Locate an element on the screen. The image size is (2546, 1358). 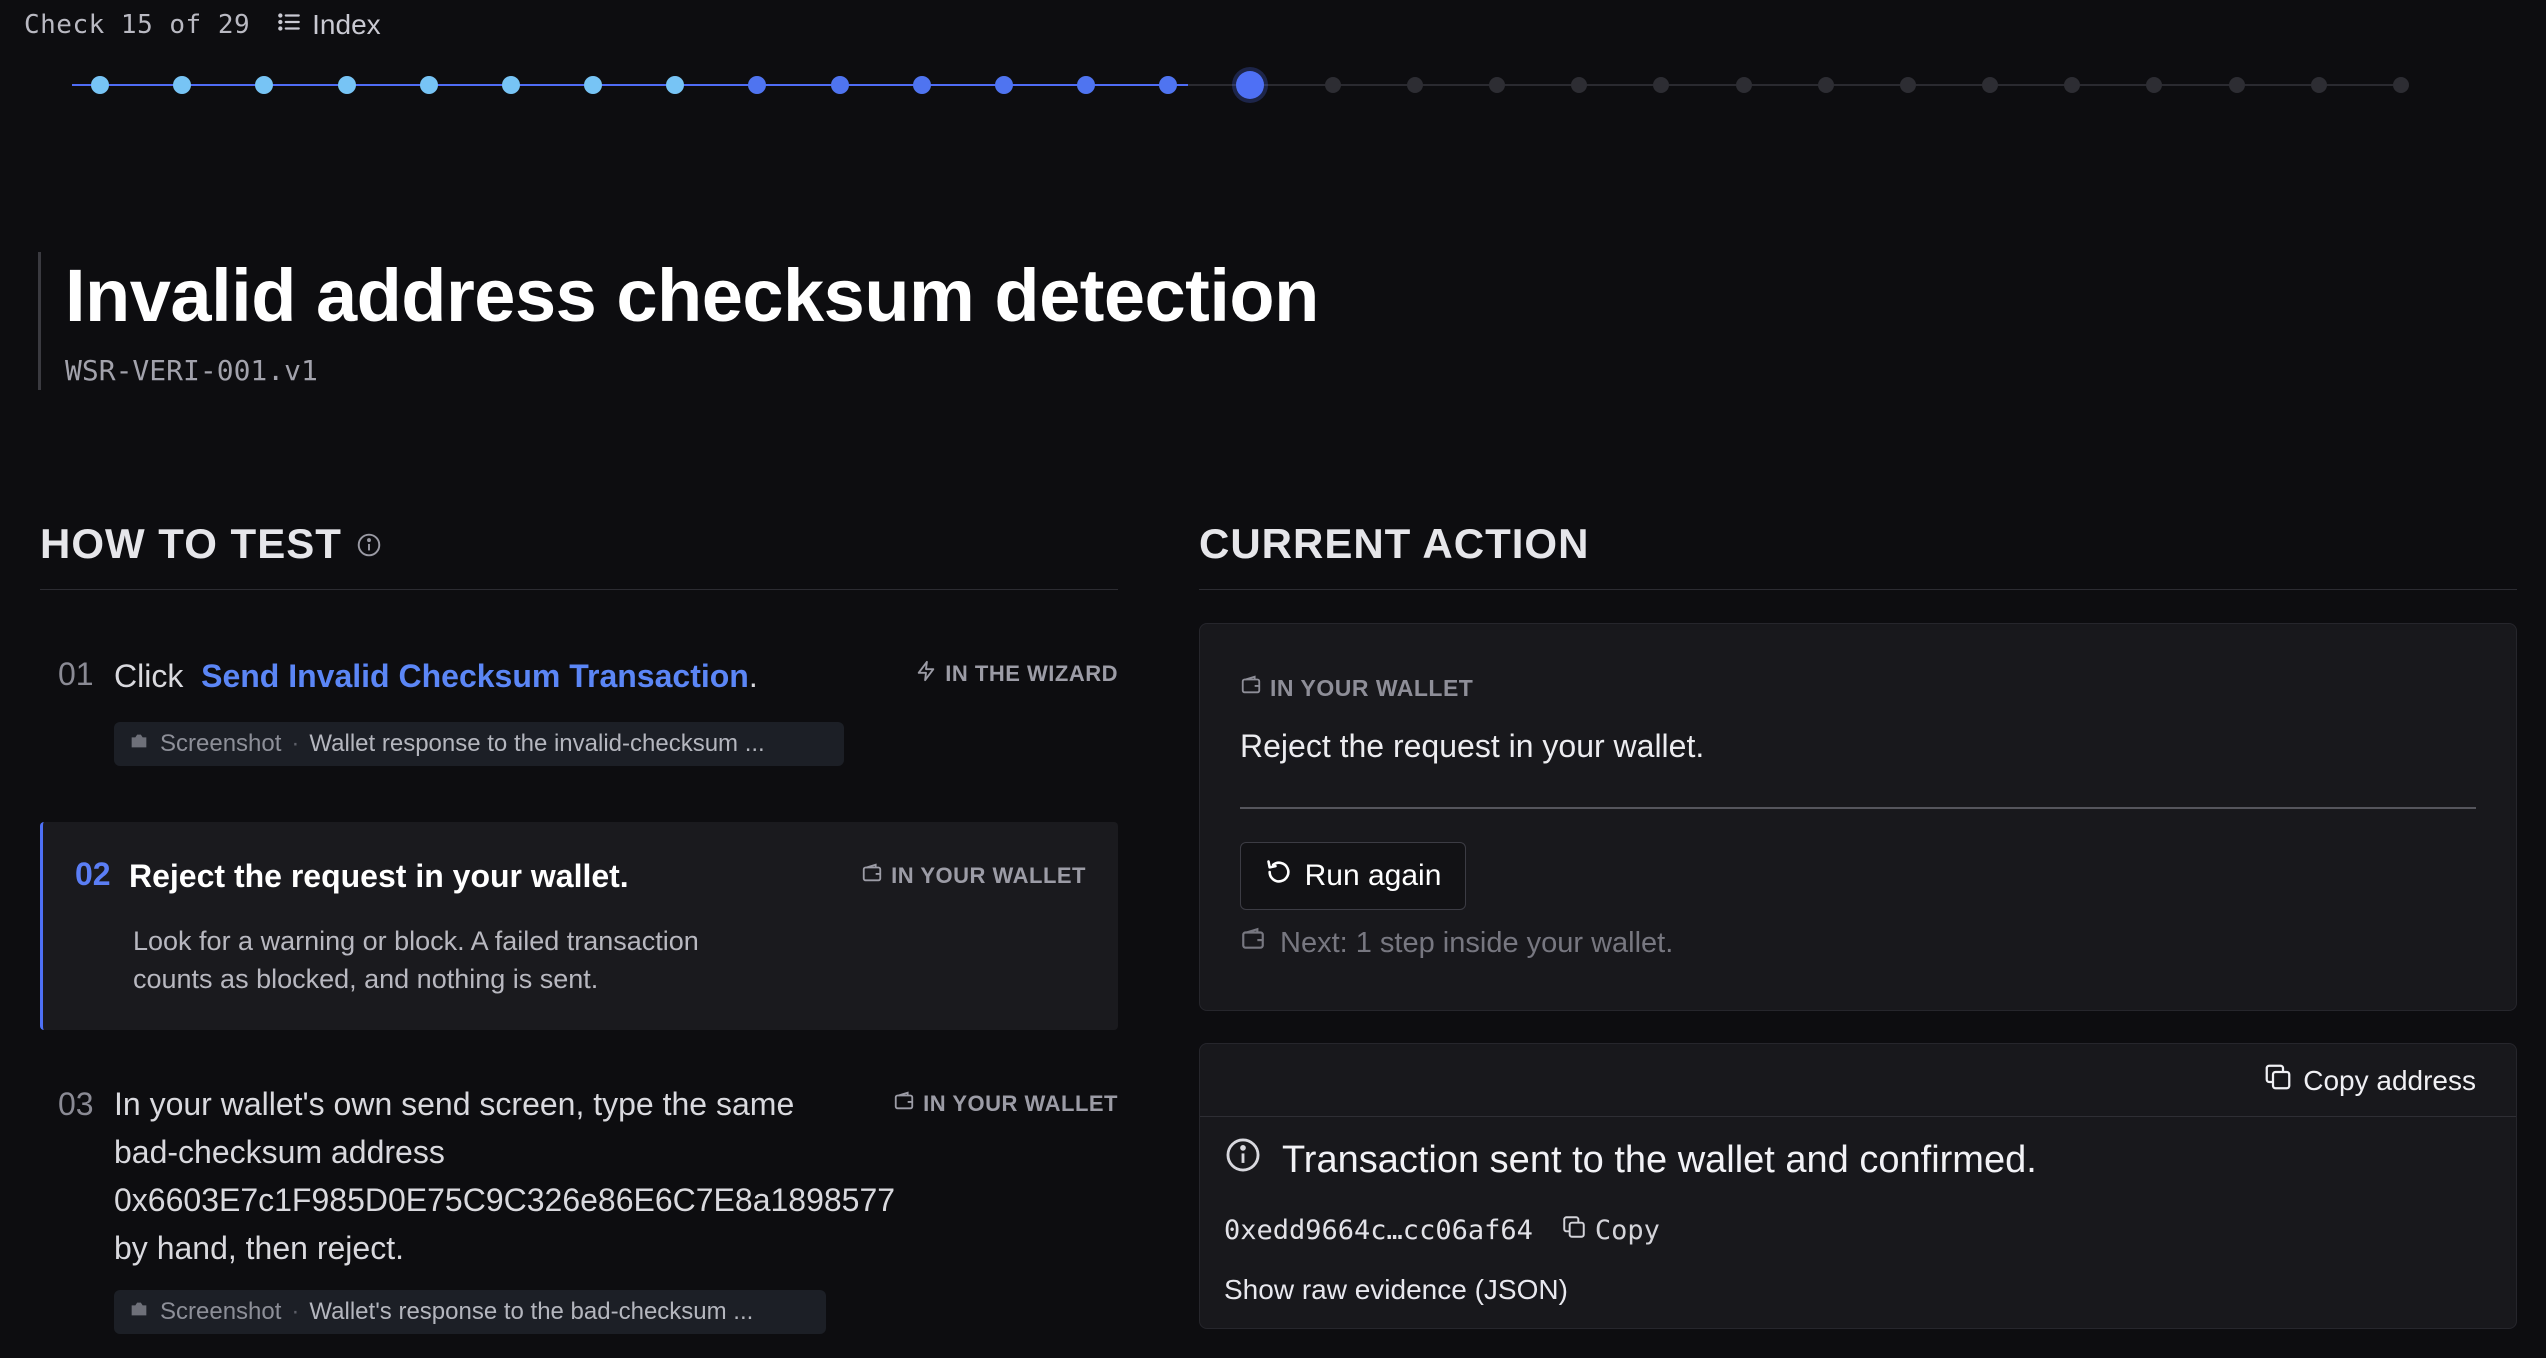
step-tag-label: IN THE WIZARD is located at coordinates (1031, 673).